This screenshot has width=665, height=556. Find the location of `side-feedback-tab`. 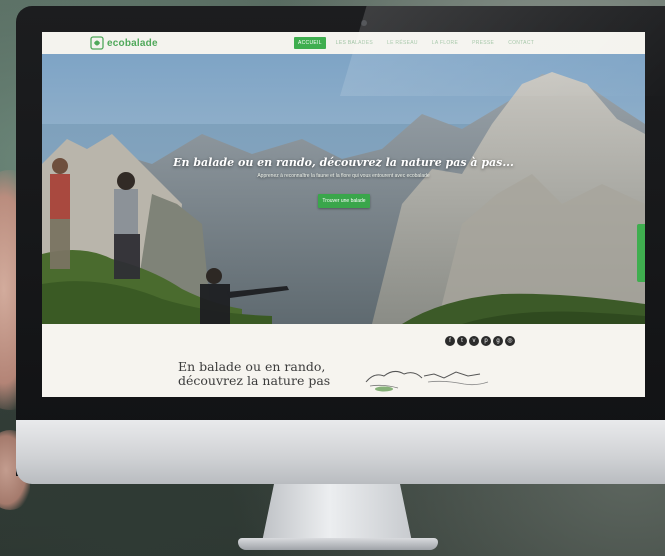

side-feedback-tab is located at coordinates (641, 253).